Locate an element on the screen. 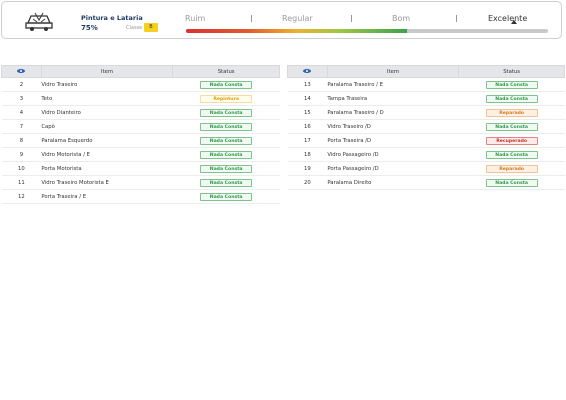 The width and height of the screenshot is (566, 400). table-row: 3 Teto Repintura is located at coordinates (140, 98).